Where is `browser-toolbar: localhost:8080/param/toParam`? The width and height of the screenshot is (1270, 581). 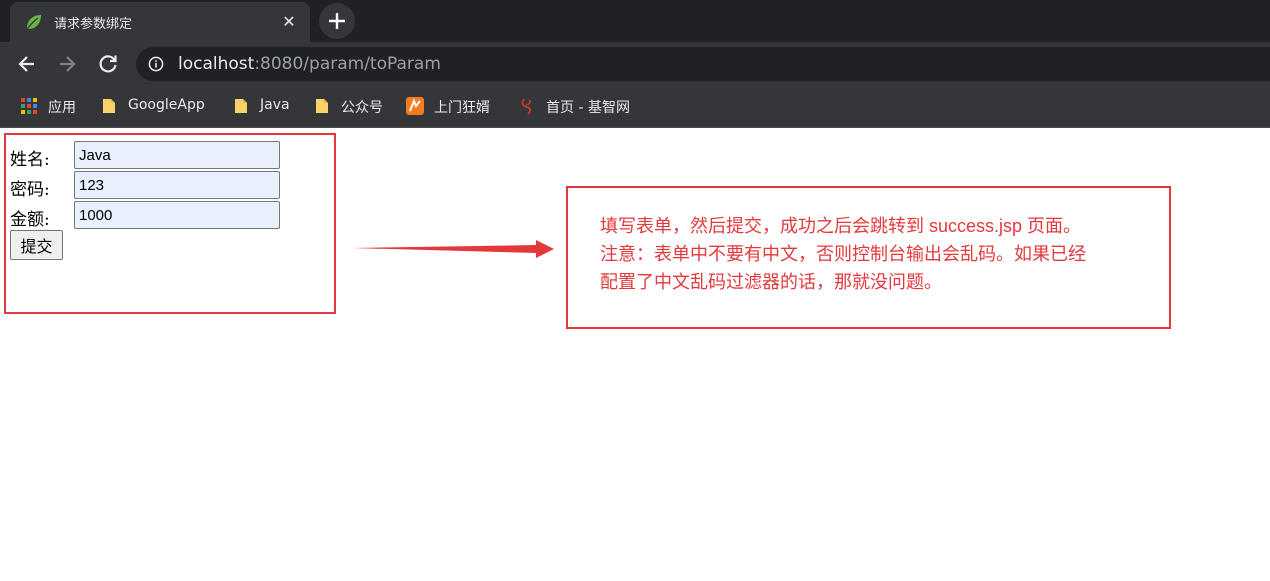
browser-toolbar: localhost:8080/param/toParam is located at coordinates (635, 64).